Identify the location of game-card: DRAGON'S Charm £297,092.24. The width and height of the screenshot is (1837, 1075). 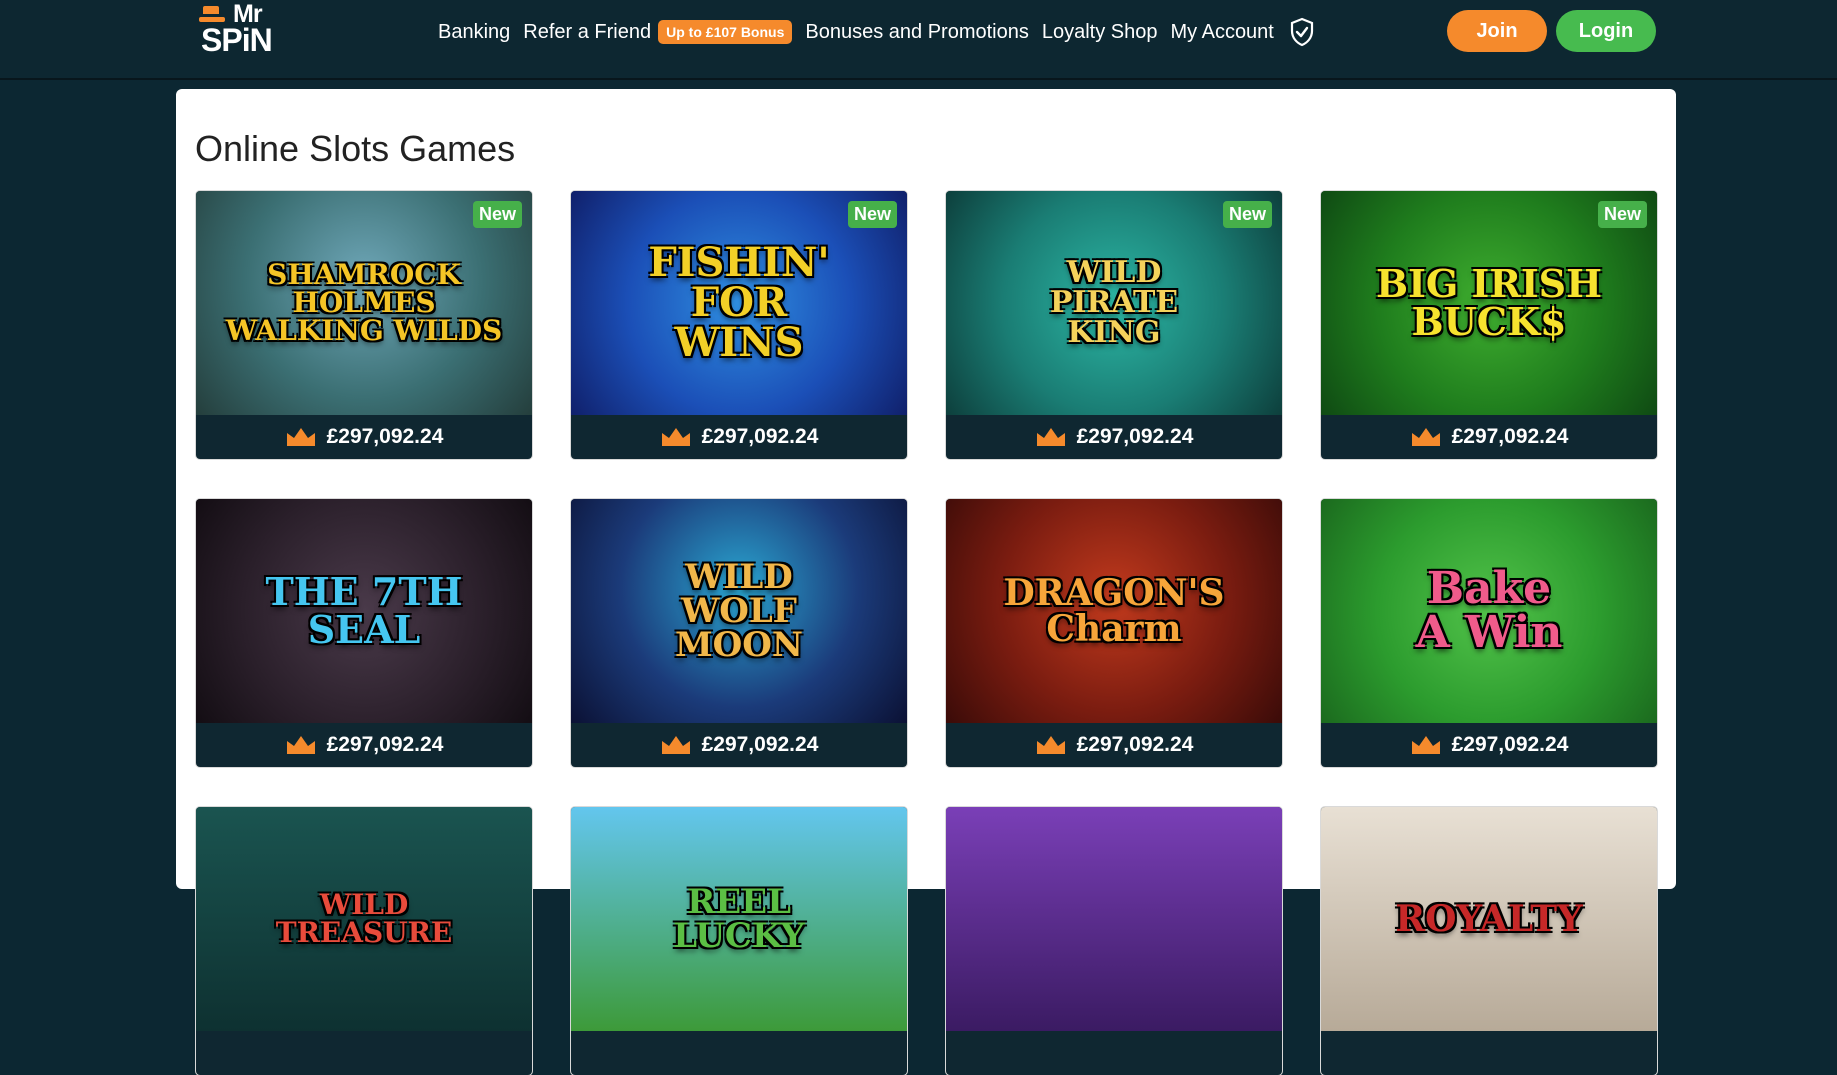
(1114, 633).